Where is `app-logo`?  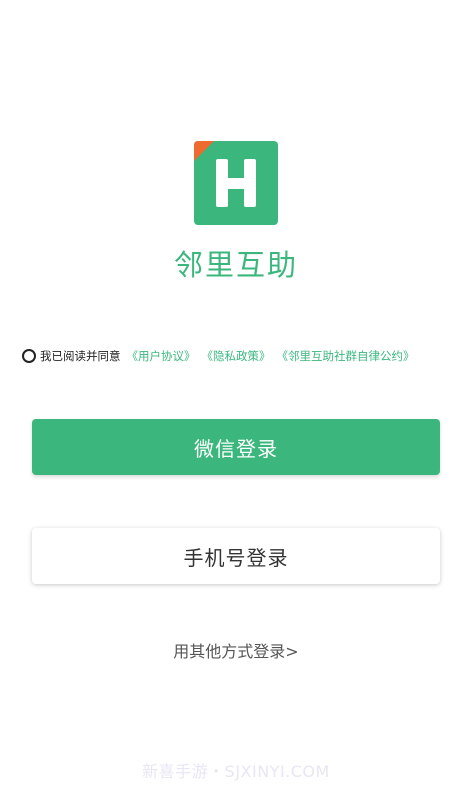
app-logo is located at coordinates (236, 183).